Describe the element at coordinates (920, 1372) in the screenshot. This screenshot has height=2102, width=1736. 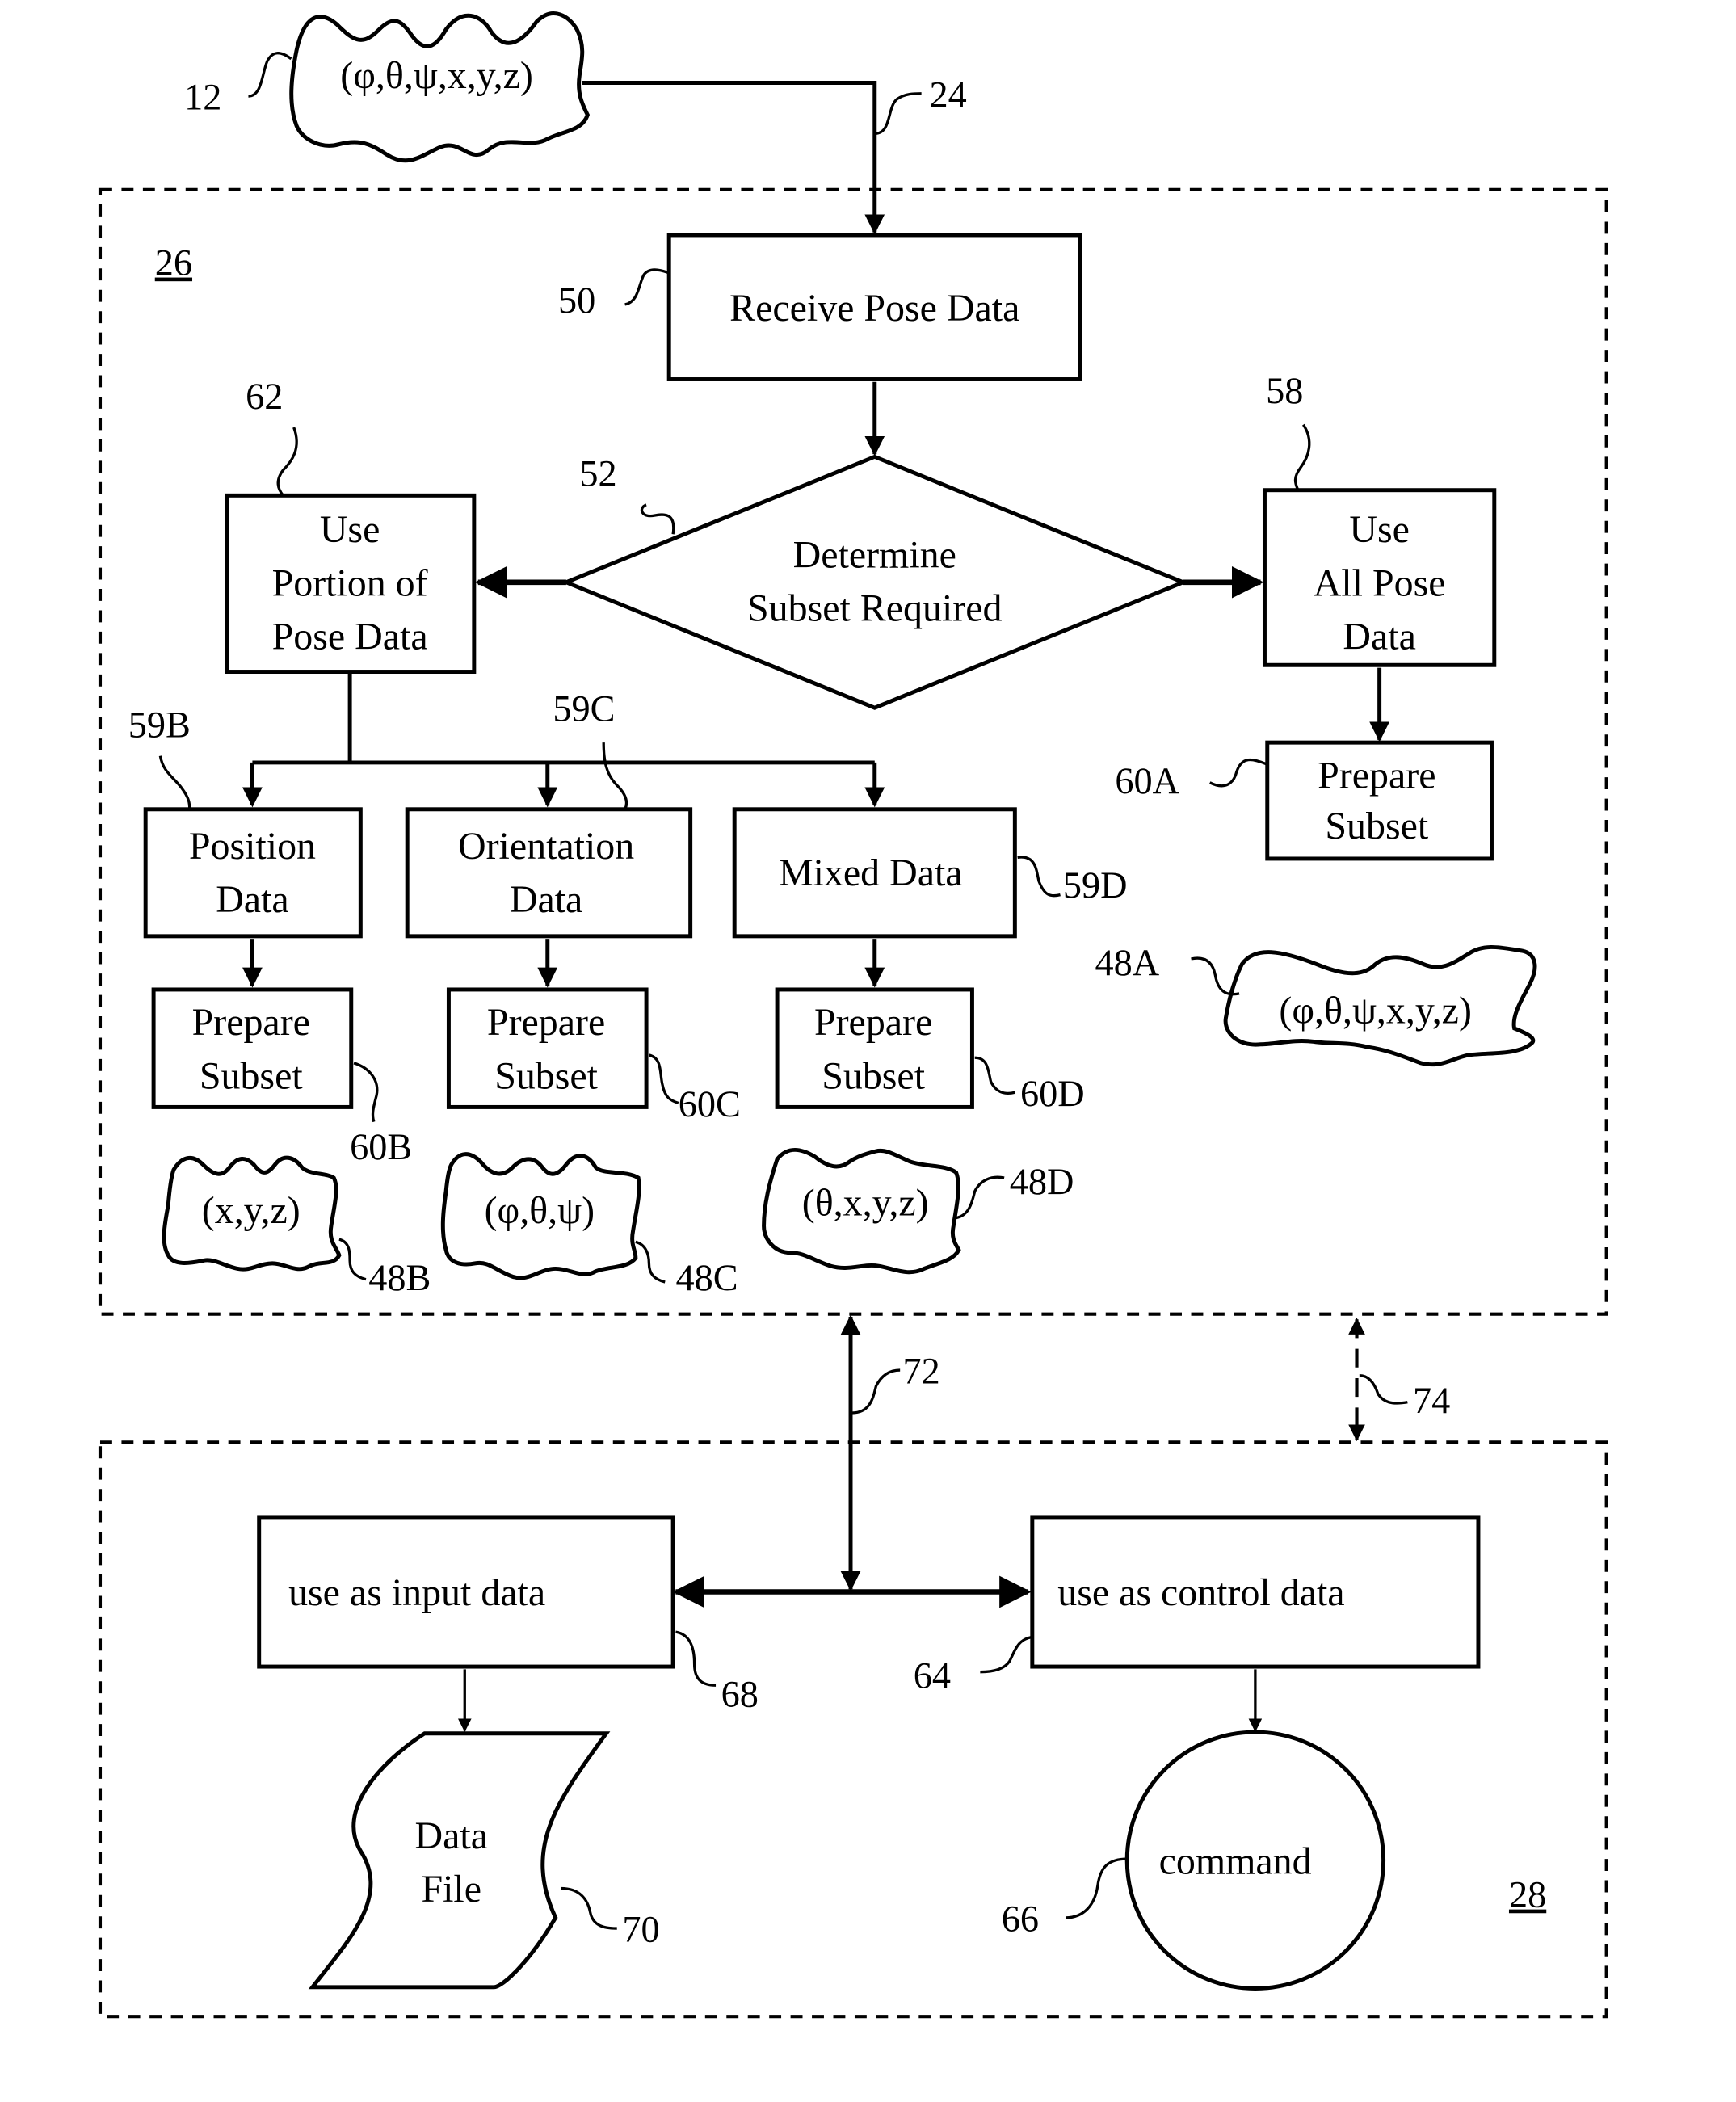
I see `ref-72: 72` at that location.